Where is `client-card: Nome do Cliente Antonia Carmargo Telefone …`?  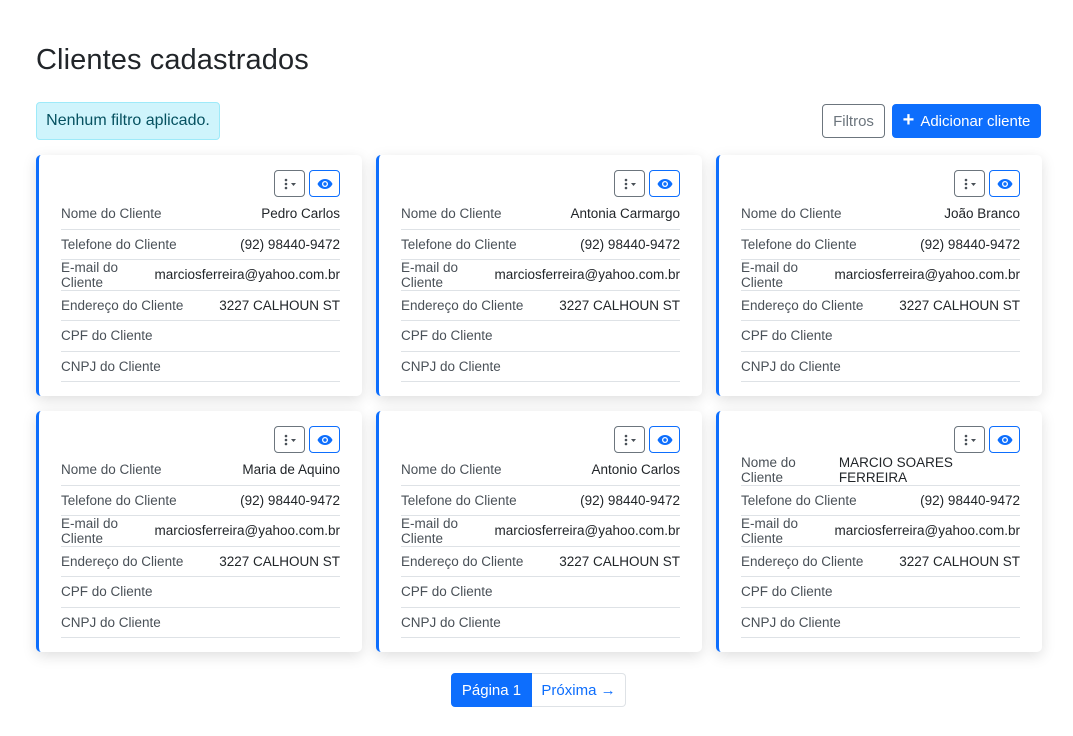
client-card: Nome do Cliente Antonia Carmargo Telefone … is located at coordinates (539, 275).